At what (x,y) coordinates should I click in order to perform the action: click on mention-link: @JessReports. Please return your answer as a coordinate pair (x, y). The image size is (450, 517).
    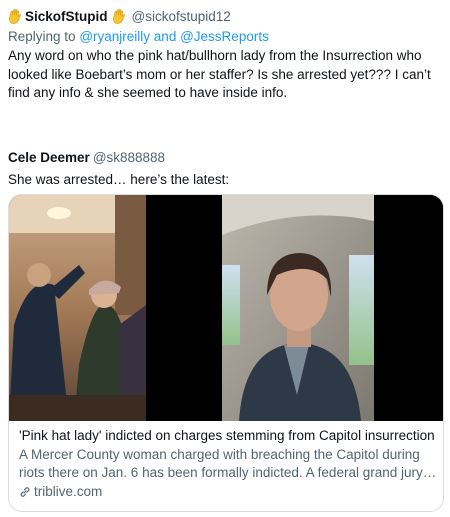
    Looking at the image, I should click on (224, 36).